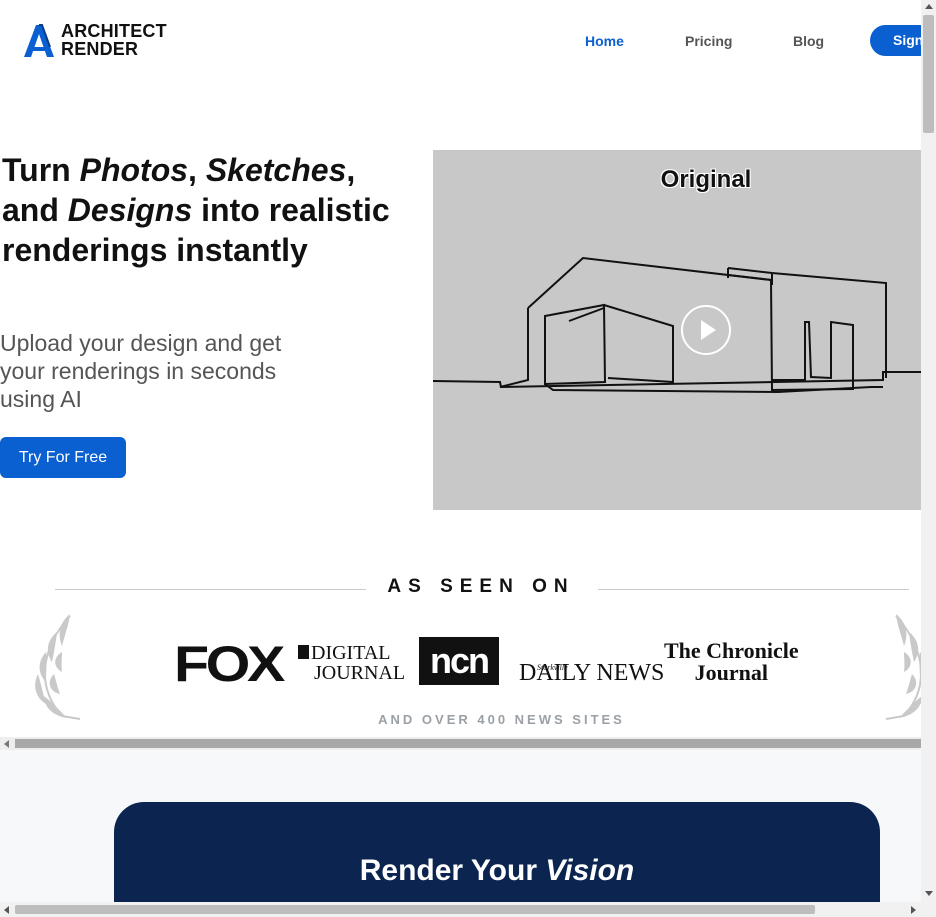 The image size is (936, 917). I want to click on logo: ARCHITECT RENDER, so click(94, 40).